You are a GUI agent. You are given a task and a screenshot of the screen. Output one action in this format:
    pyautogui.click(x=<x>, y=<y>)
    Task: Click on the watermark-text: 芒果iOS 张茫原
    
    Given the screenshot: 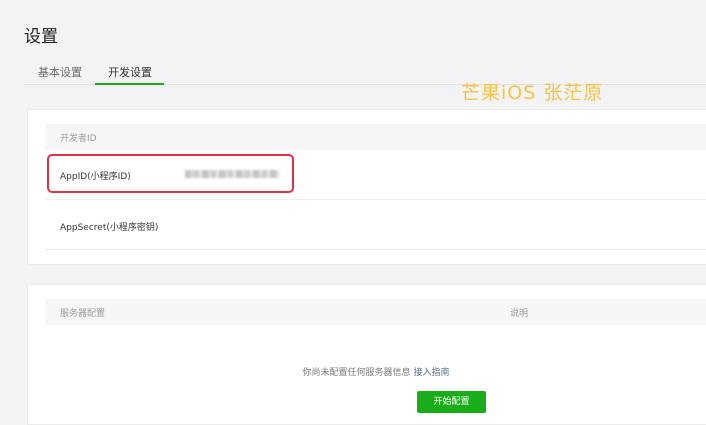 What is the action you would take?
    pyautogui.click(x=532, y=93)
    